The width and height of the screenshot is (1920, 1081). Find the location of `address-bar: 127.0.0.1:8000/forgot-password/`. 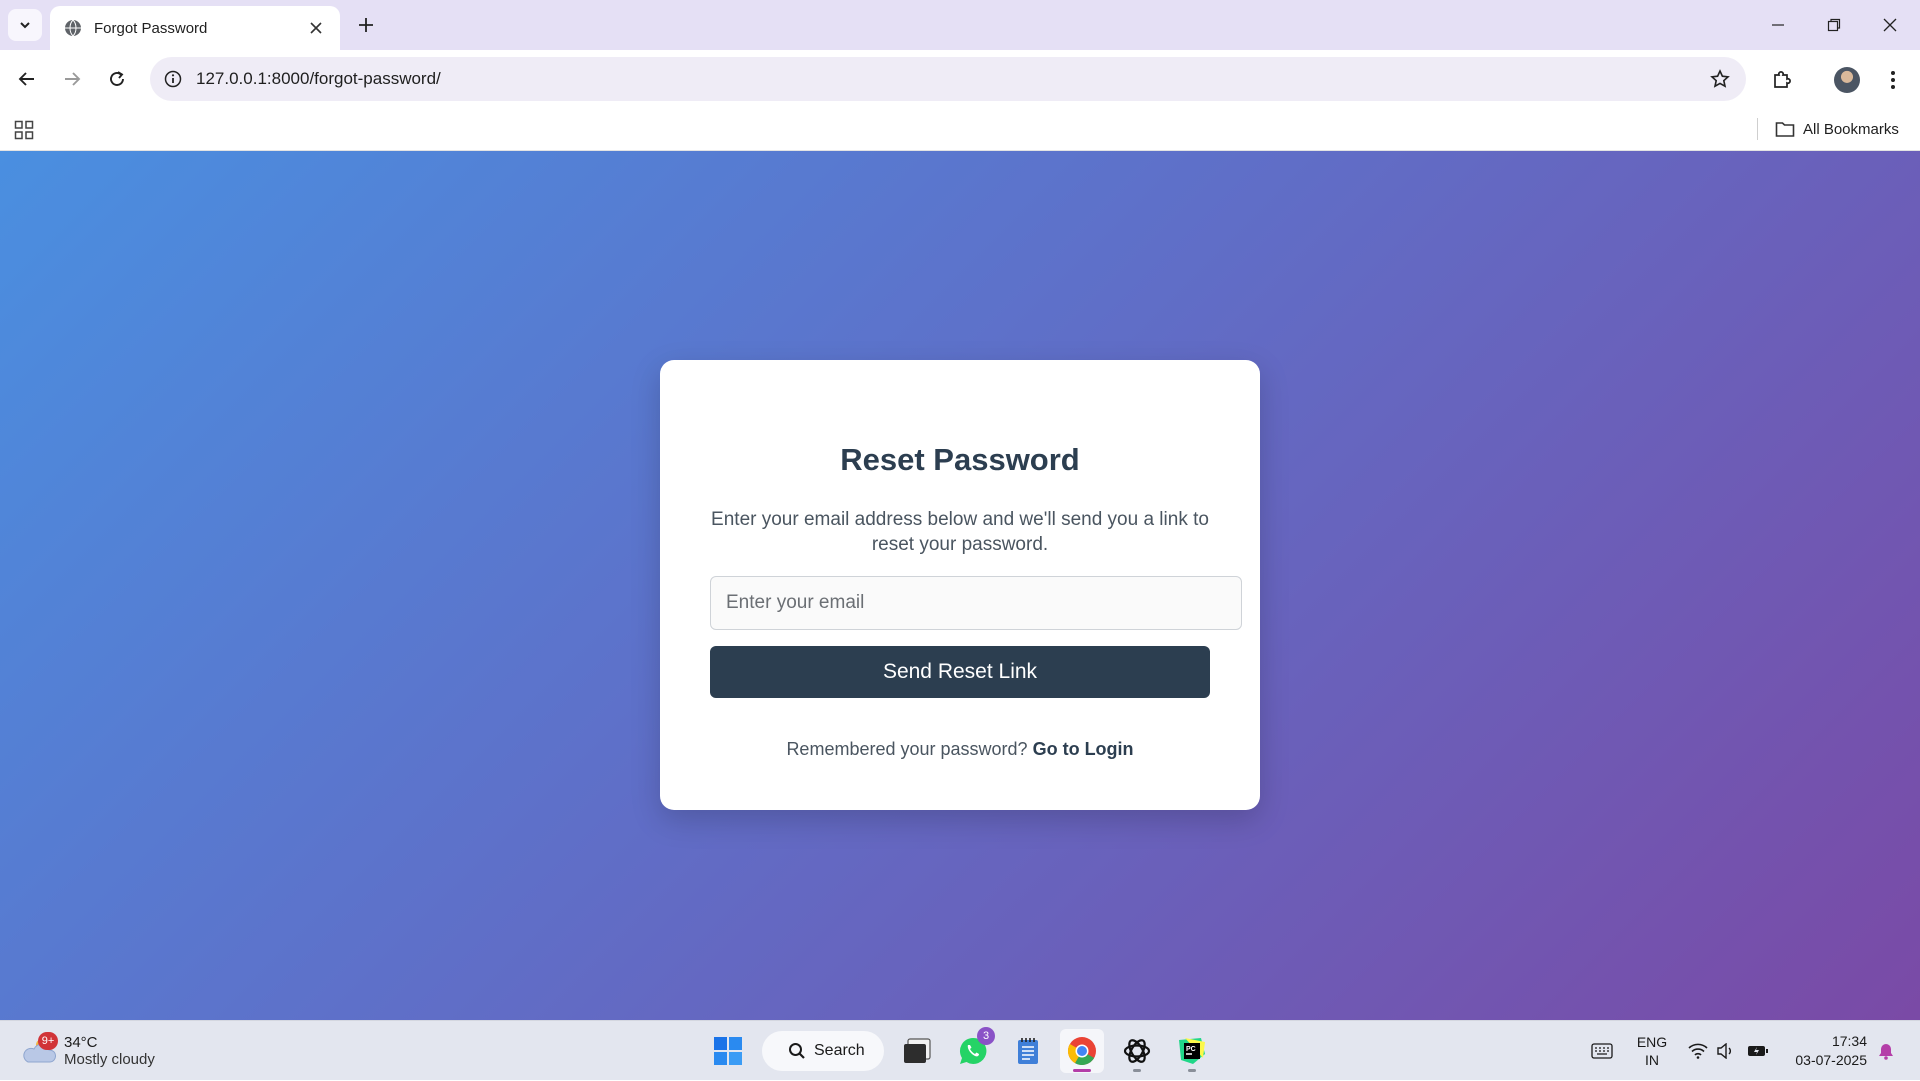

address-bar: 127.0.0.1:8000/forgot-password/ is located at coordinates (948, 79).